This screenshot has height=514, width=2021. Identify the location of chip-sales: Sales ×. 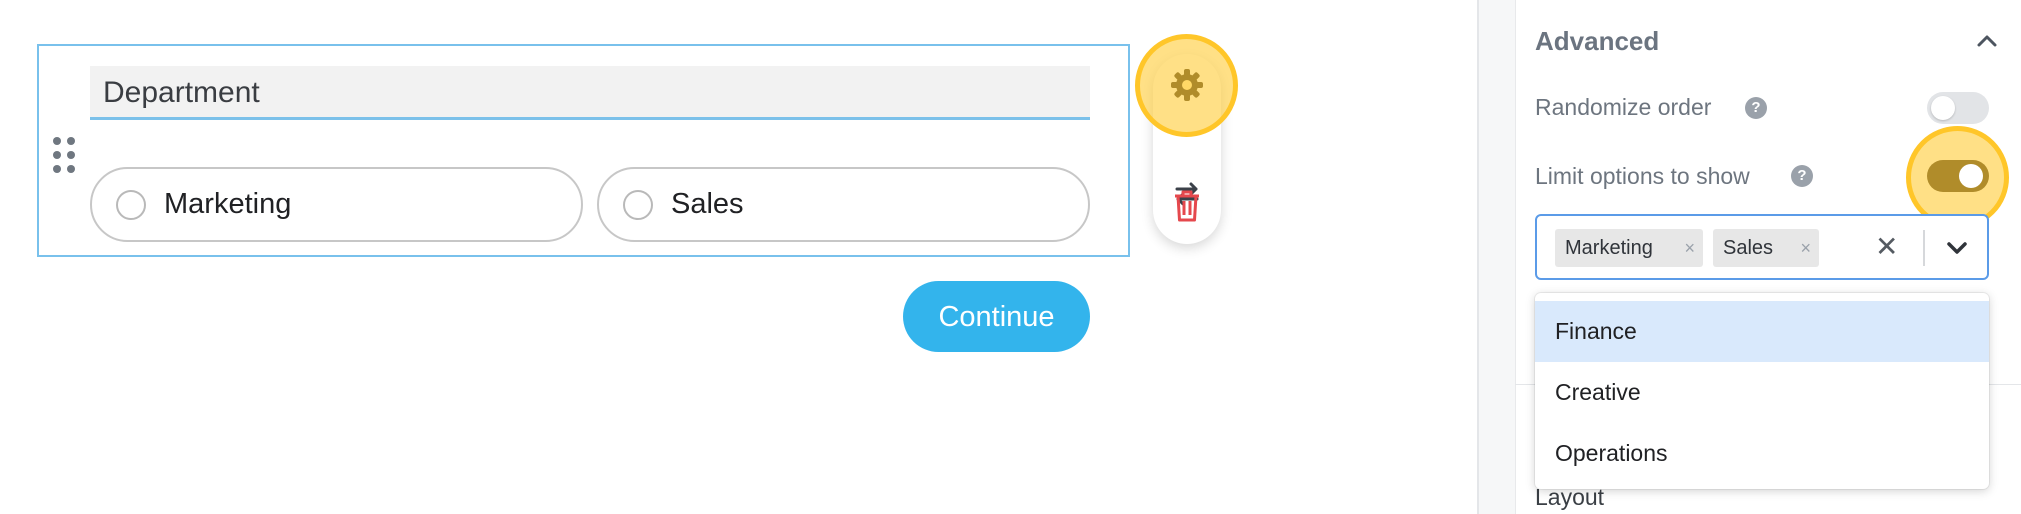
(1766, 248).